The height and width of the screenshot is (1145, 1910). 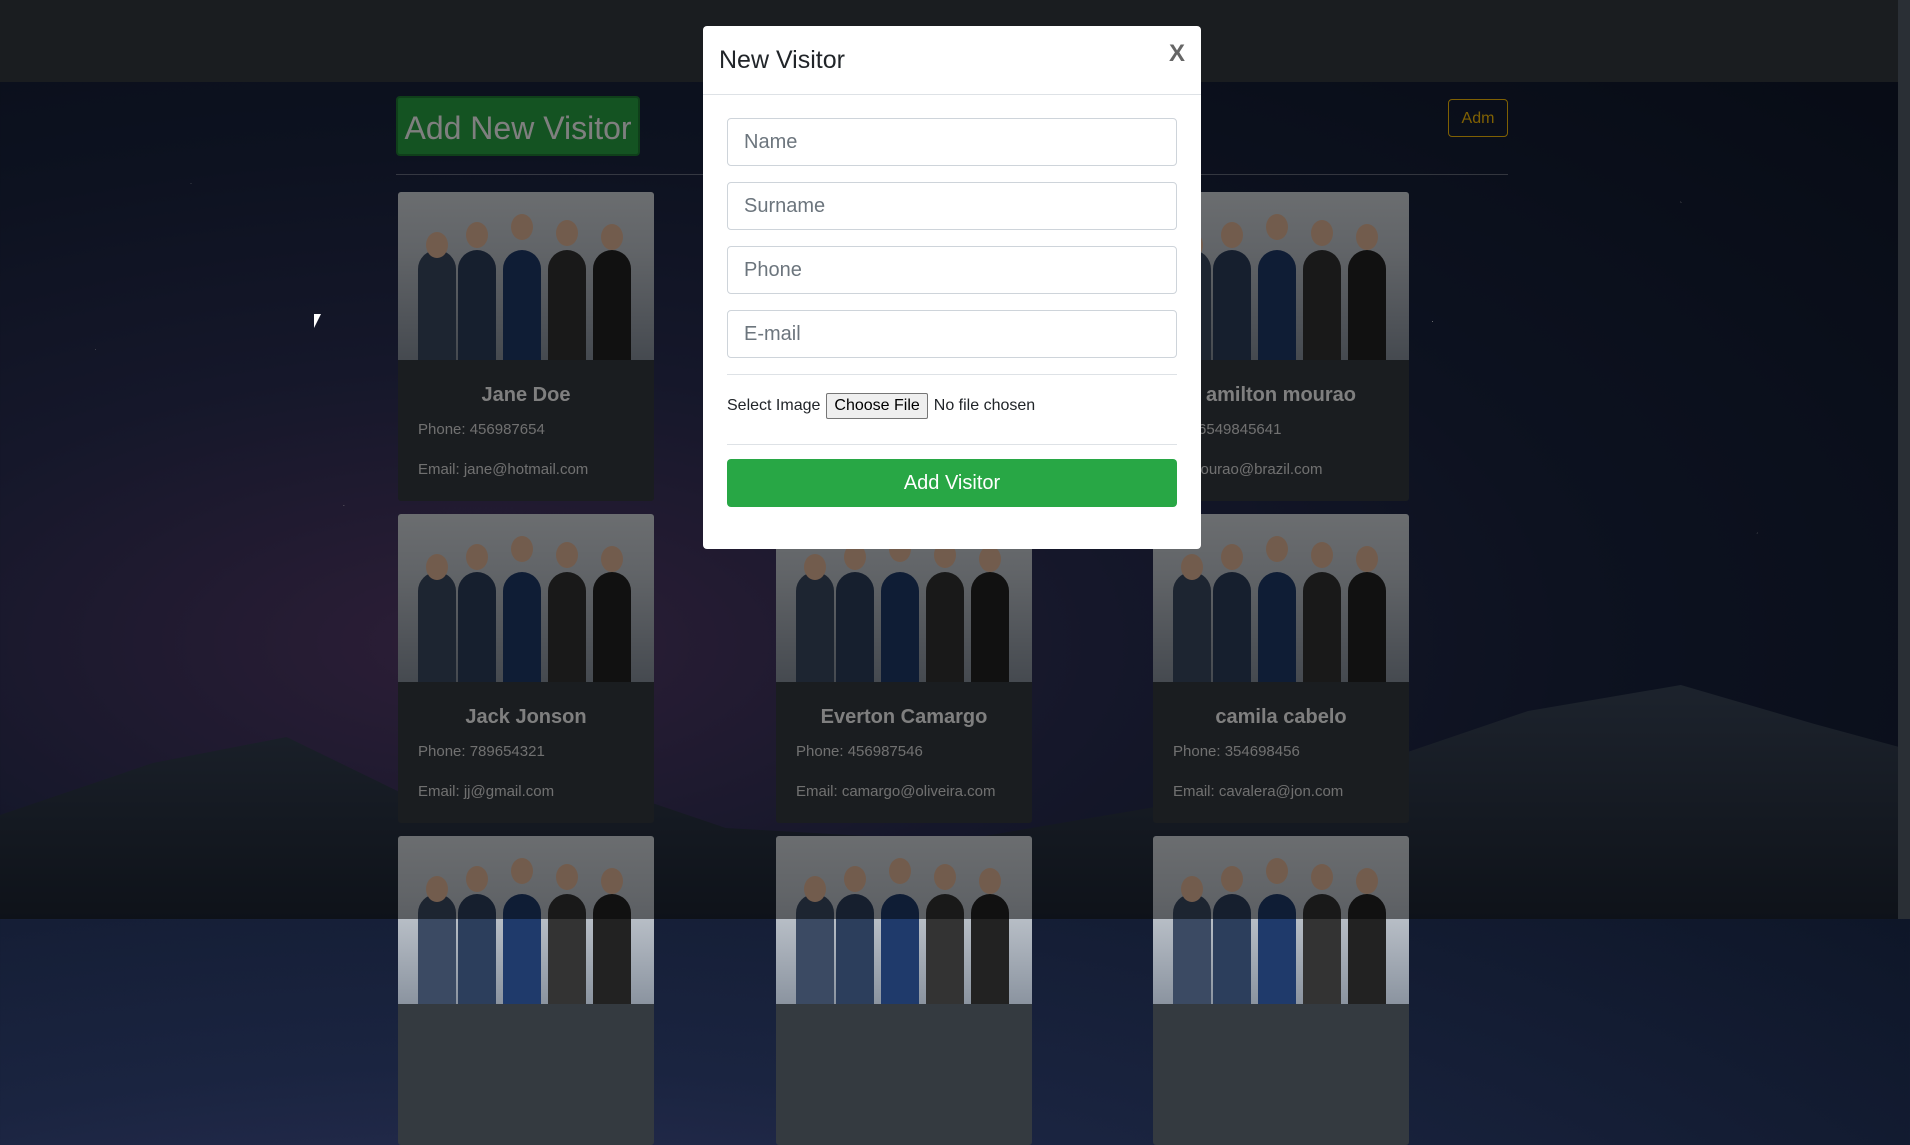 I want to click on no-file-label: No file chosen, so click(x=984, y=405).